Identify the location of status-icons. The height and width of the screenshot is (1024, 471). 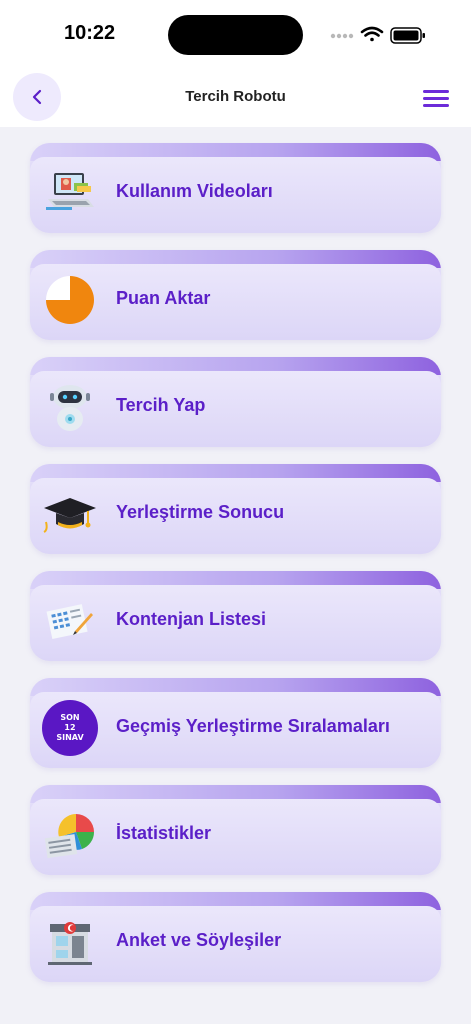
(379, 35).